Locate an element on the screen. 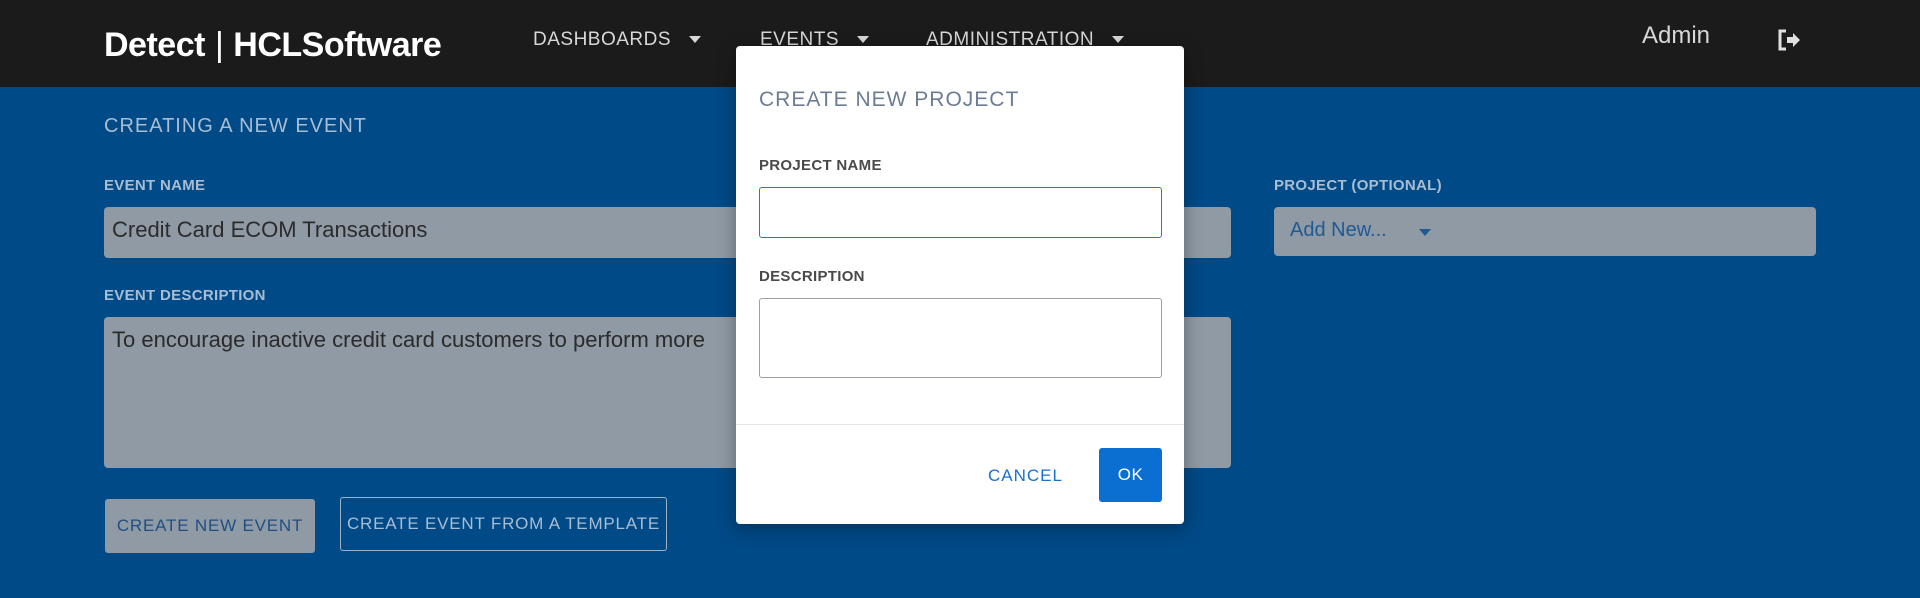  create-new-event-button: CREATE NEW EVENT is located at coordinates (210, 526).